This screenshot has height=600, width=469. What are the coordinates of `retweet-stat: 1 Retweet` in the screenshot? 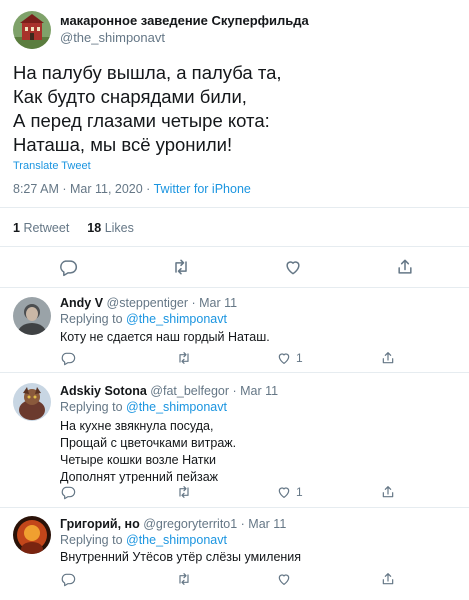 It's located at (41, 228).